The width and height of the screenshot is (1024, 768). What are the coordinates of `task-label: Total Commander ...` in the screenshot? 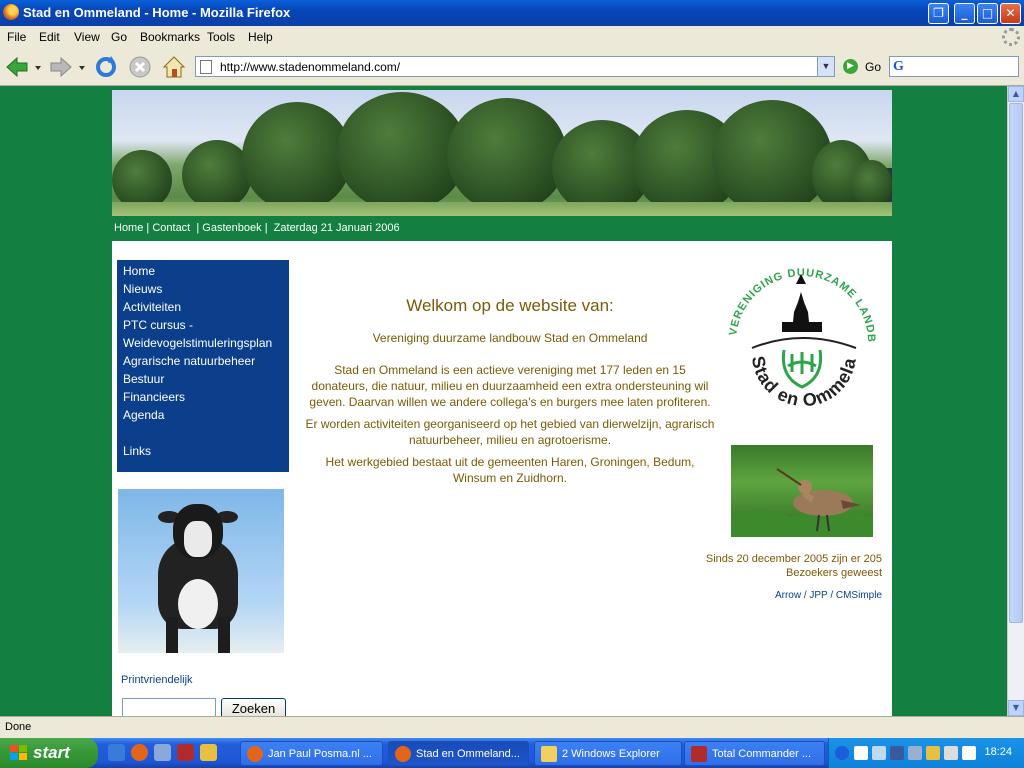 It's located at (762, 754).